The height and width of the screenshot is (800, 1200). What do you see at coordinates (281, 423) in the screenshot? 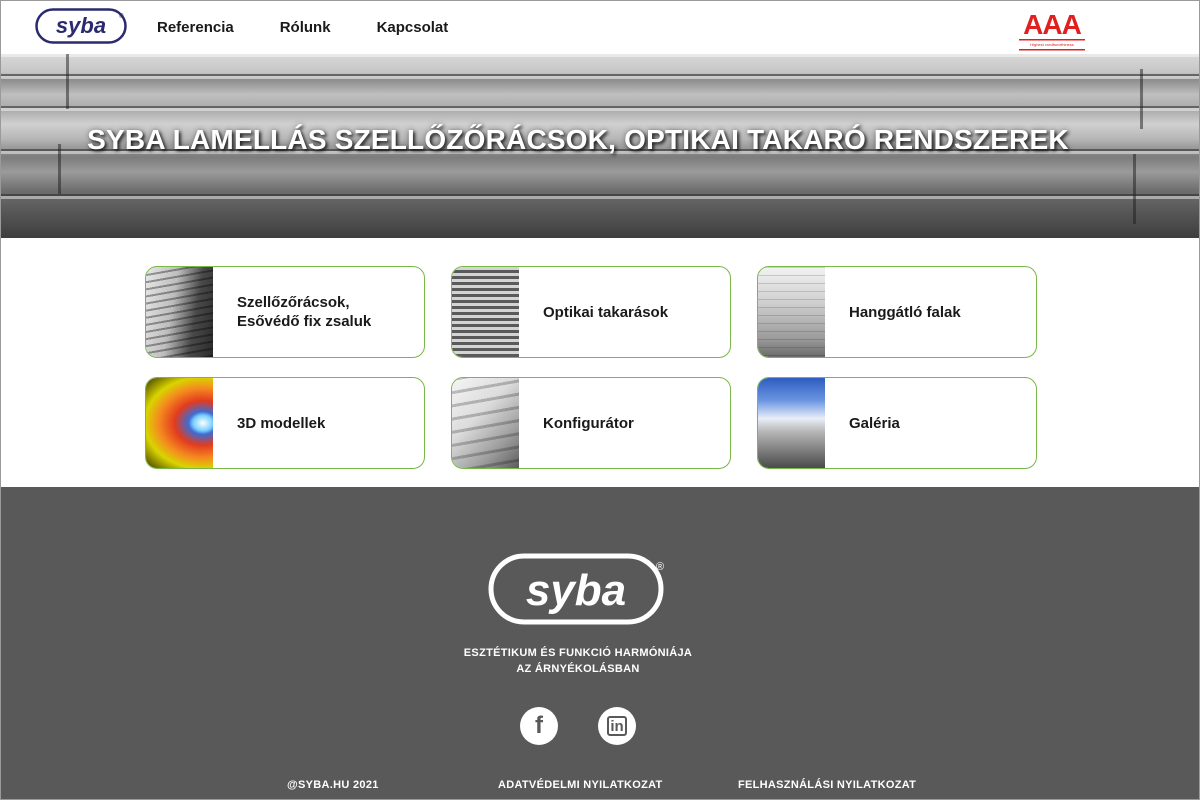
I see `card-label: 3D modellek` at bounding box center [281, 423].